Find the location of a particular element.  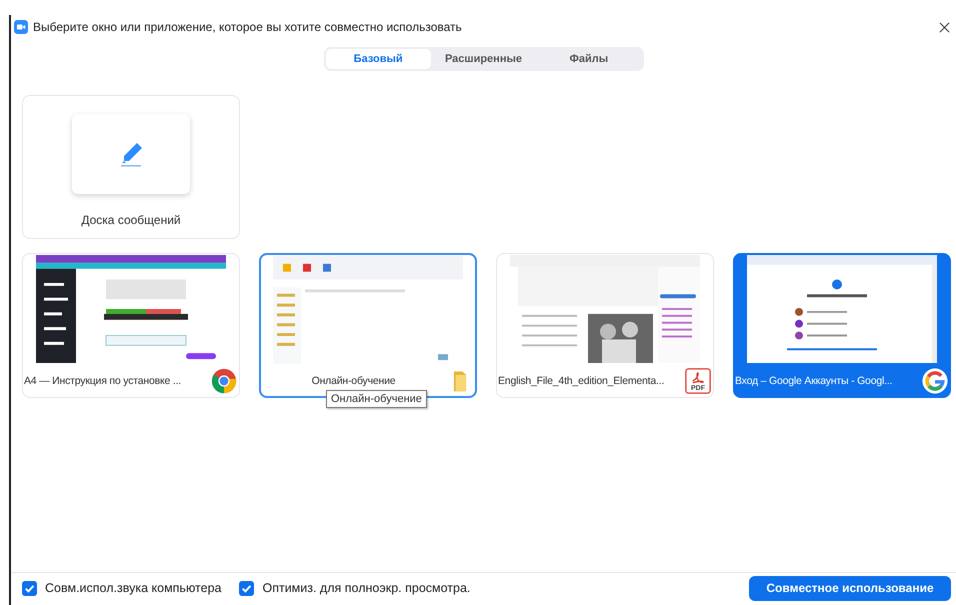

tab: Расширенные is located at coordinates (483, 59).